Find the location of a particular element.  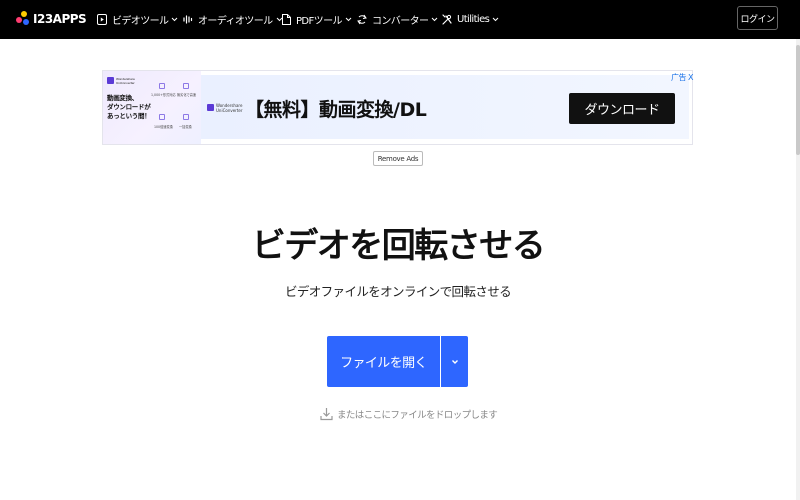

open-file-button: ファイルを開く is located at coordinates (383, 361).